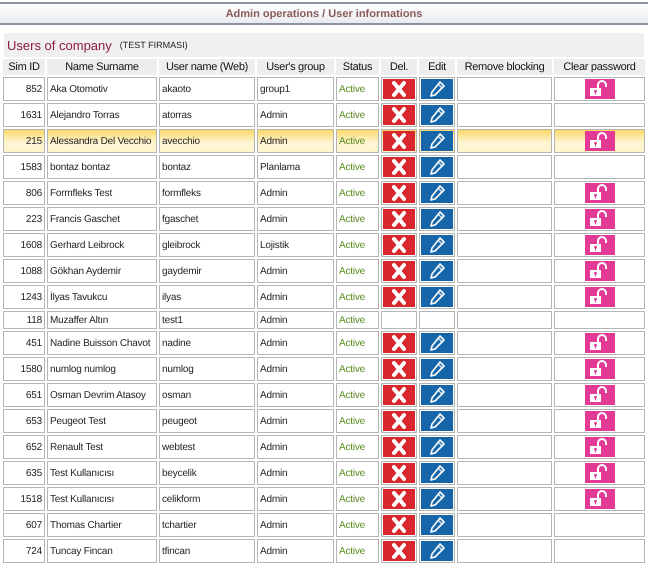  Describe the element at coordinates (102, 167) in the screenshot. I see `table-cell: bontaz bontaz` at that location.